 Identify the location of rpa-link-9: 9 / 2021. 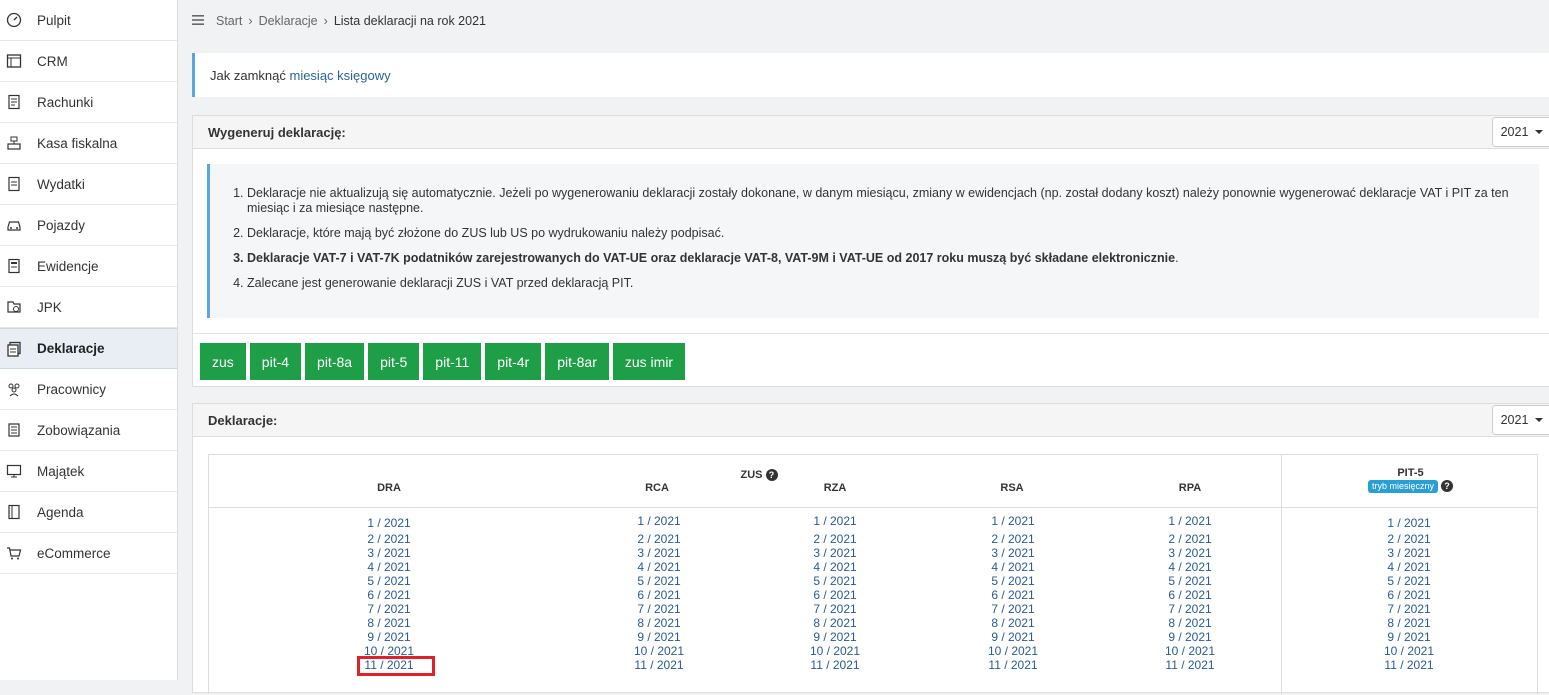
(1190, 637).